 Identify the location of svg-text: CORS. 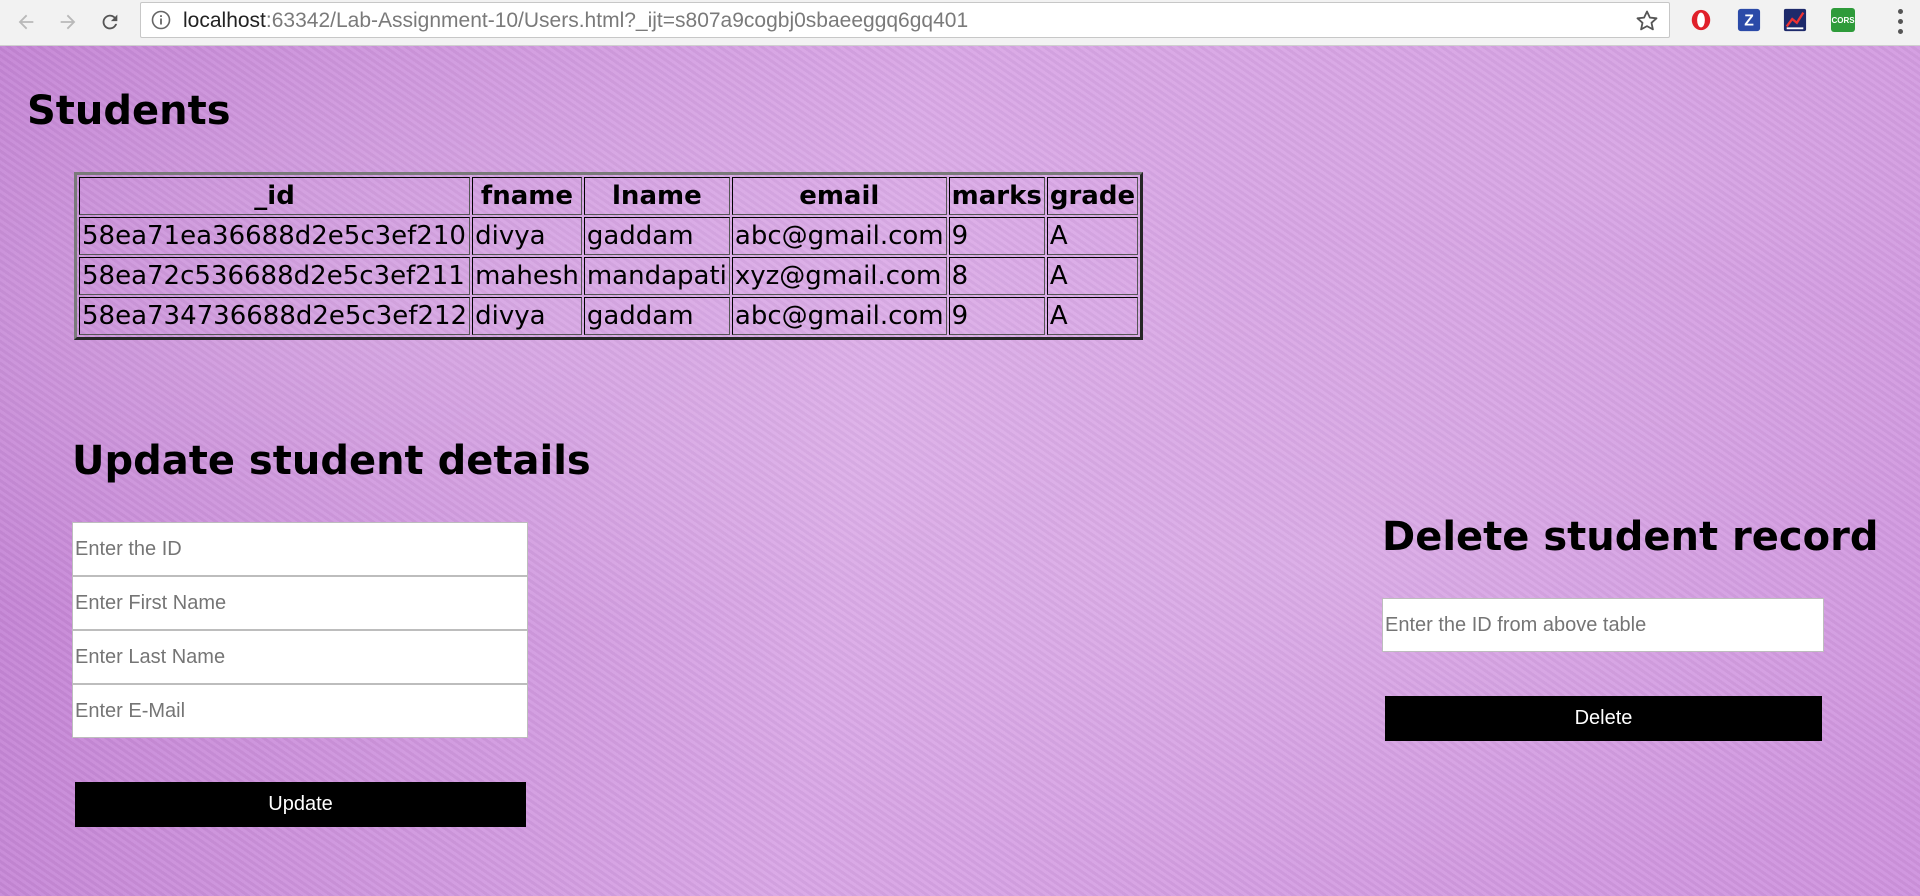
(1843, 20).